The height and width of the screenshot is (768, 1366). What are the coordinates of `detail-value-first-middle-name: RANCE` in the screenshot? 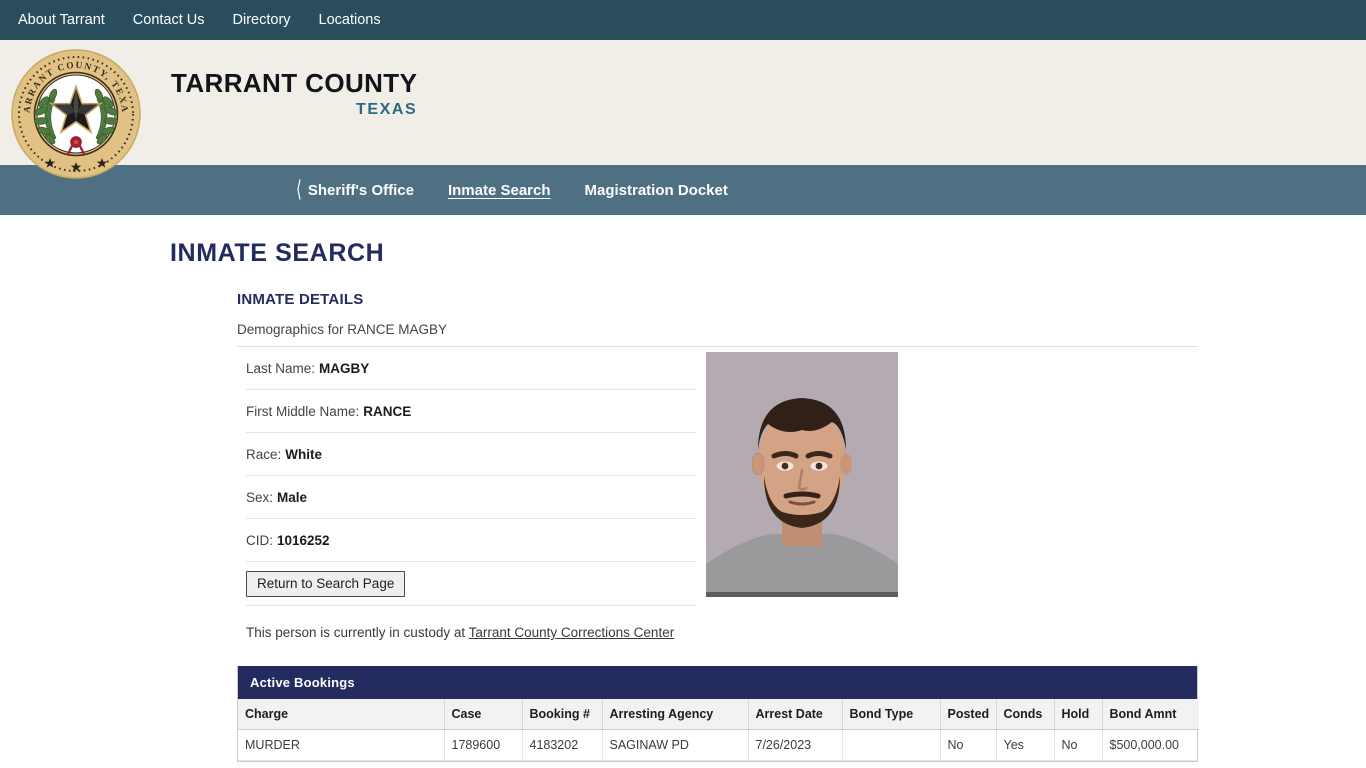 It's located at (387, 411).